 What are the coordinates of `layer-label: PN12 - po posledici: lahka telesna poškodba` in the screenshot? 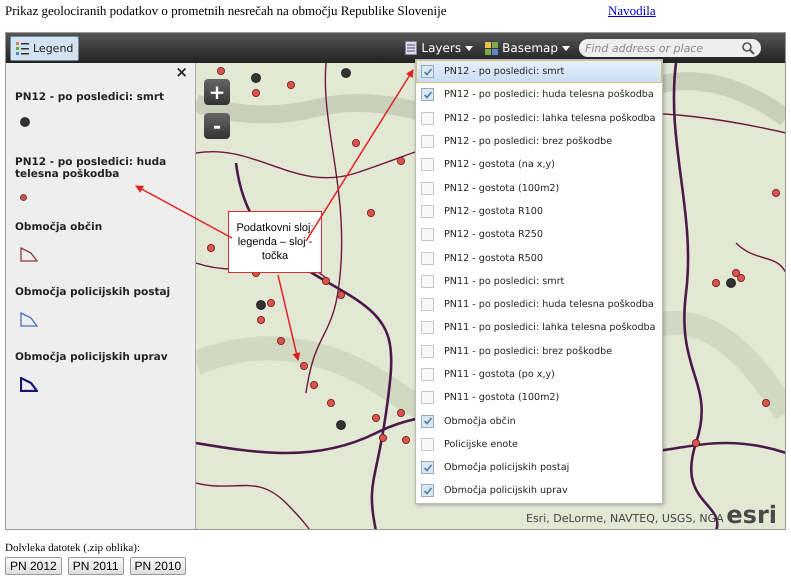 It's located at (550, 118).